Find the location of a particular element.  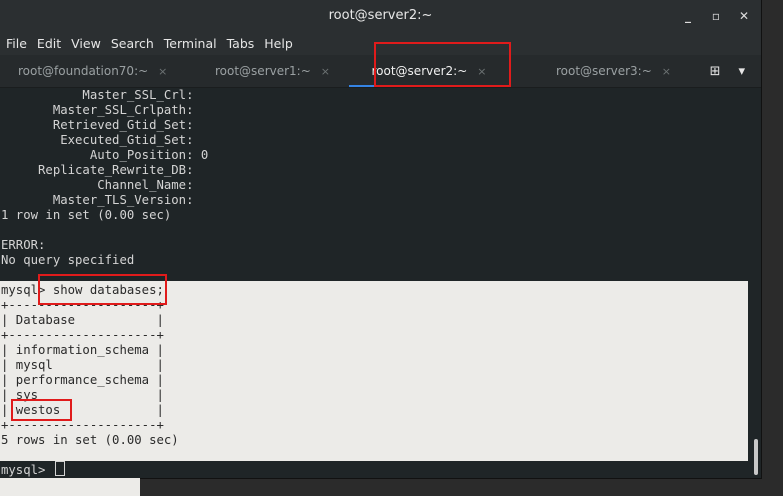

close-button: ✕ is located at coordinates (744, 16).